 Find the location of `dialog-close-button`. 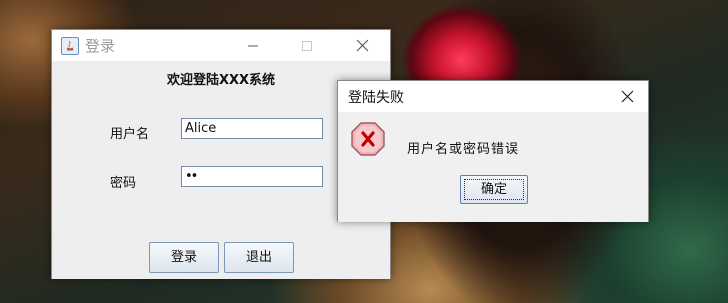

dialog-close-button is located at coordinates (627, 96).